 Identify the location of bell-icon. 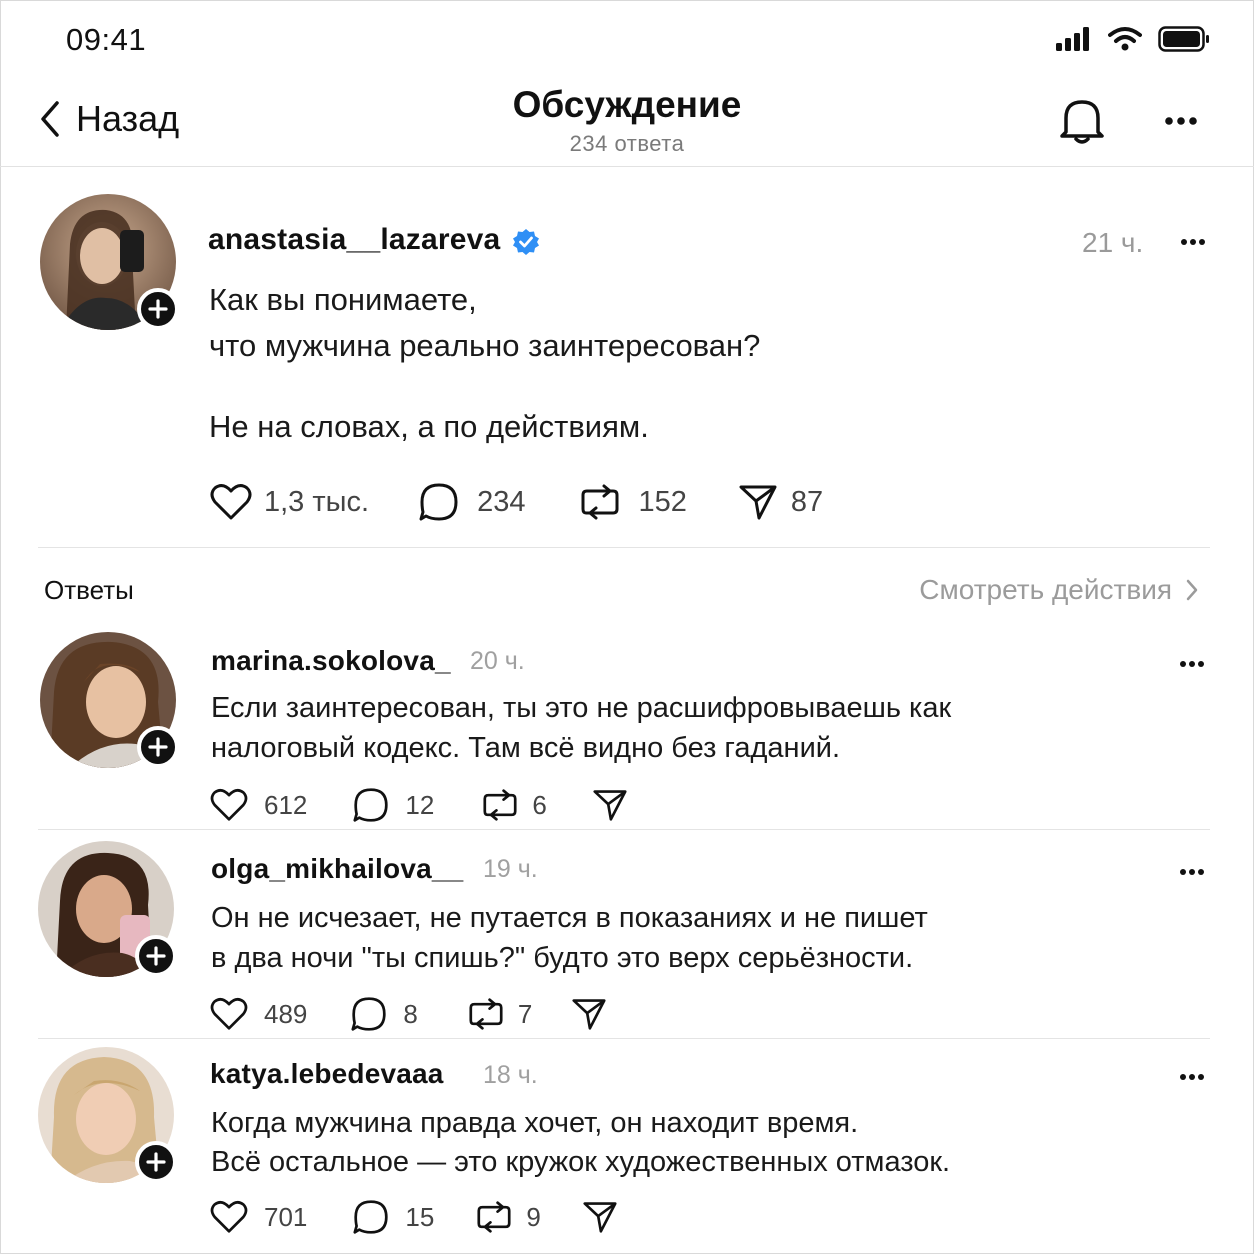
(1082, 121).